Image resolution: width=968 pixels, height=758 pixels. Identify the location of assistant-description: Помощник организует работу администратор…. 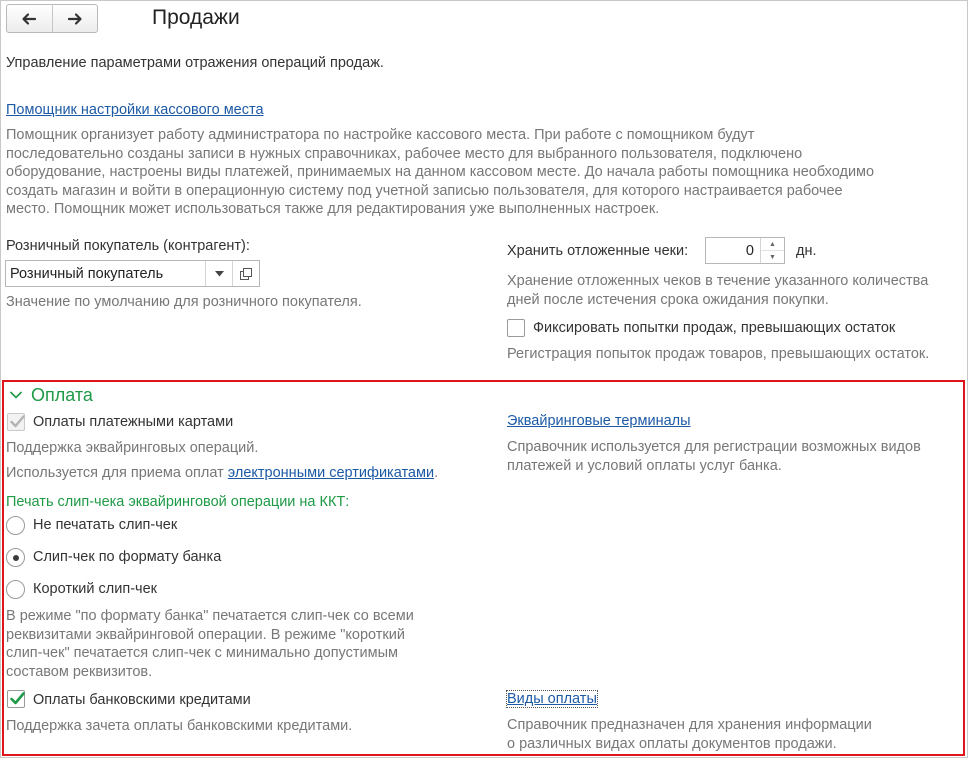
(481, 172).